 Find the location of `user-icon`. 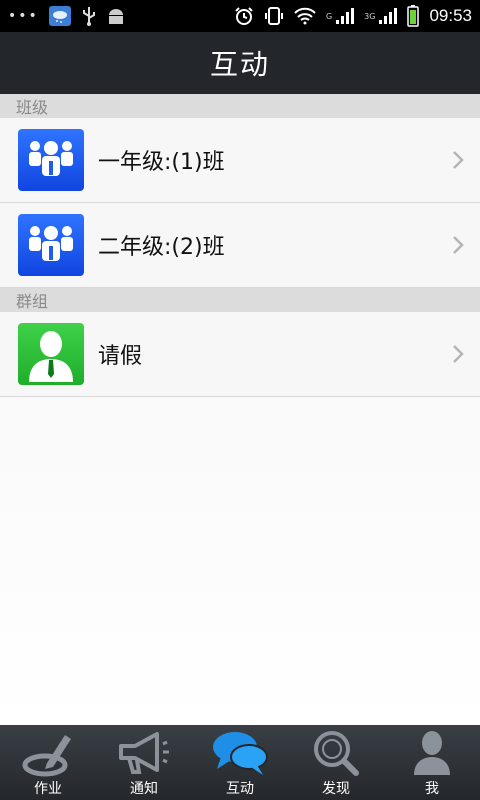

user-icon is located at coordinates (432, 753).